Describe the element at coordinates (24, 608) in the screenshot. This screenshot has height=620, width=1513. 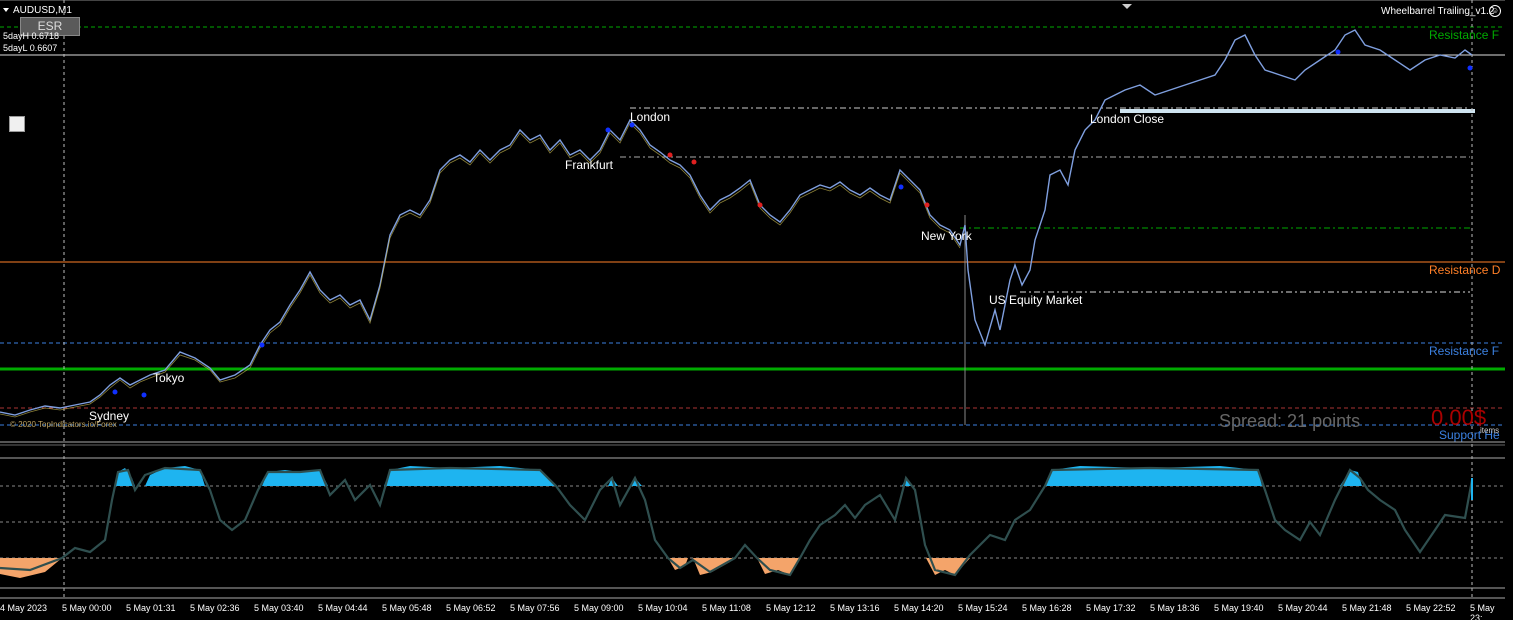
I see `time-axis-label: 4 May 2023` at that location.